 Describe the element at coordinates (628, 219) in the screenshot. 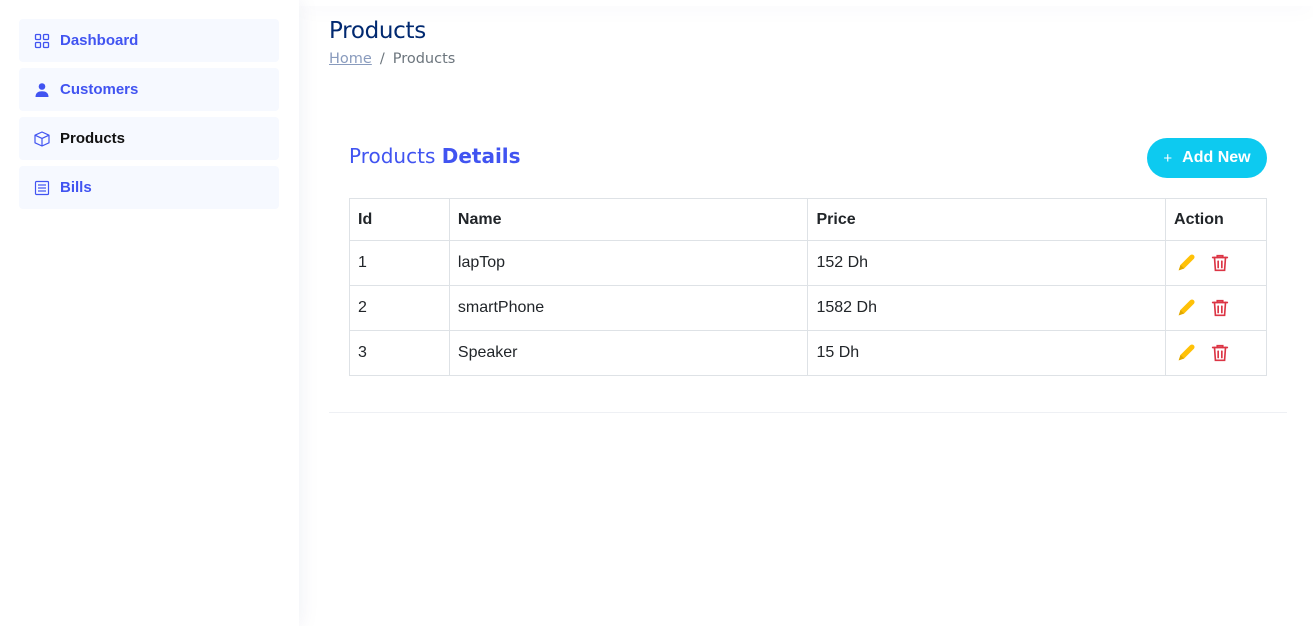

I see `column-header-name: Name` at that location.